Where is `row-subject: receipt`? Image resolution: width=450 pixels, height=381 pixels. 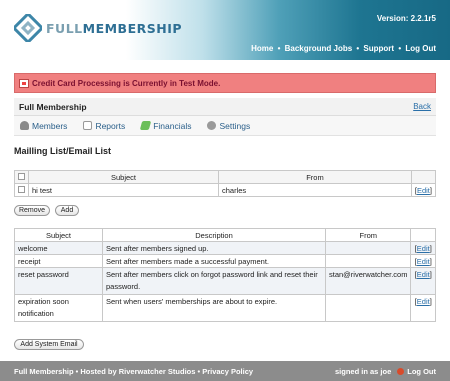
row-subject: receipt is located at coordinates (58, 261).